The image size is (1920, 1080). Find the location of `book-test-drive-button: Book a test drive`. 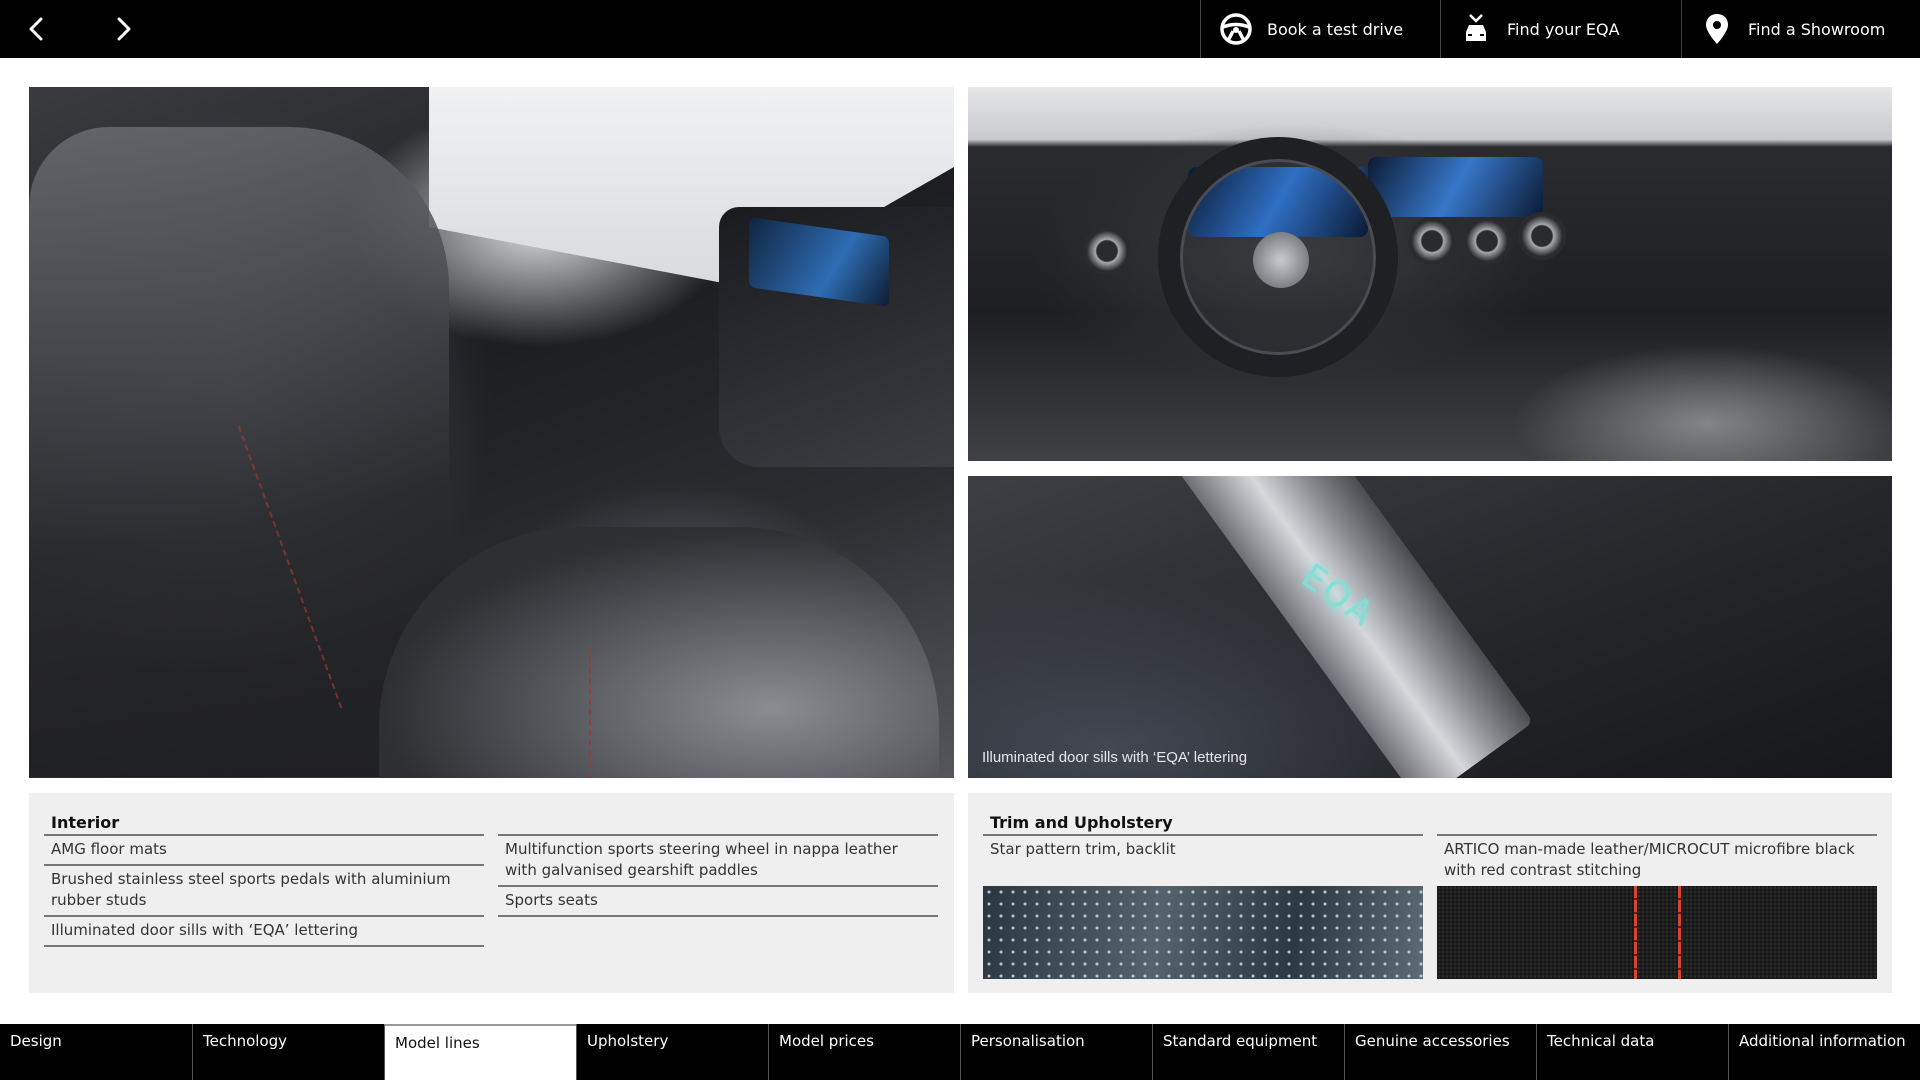

book-test-drive-button: Book a test drive is located at coordinates (1320, 29).